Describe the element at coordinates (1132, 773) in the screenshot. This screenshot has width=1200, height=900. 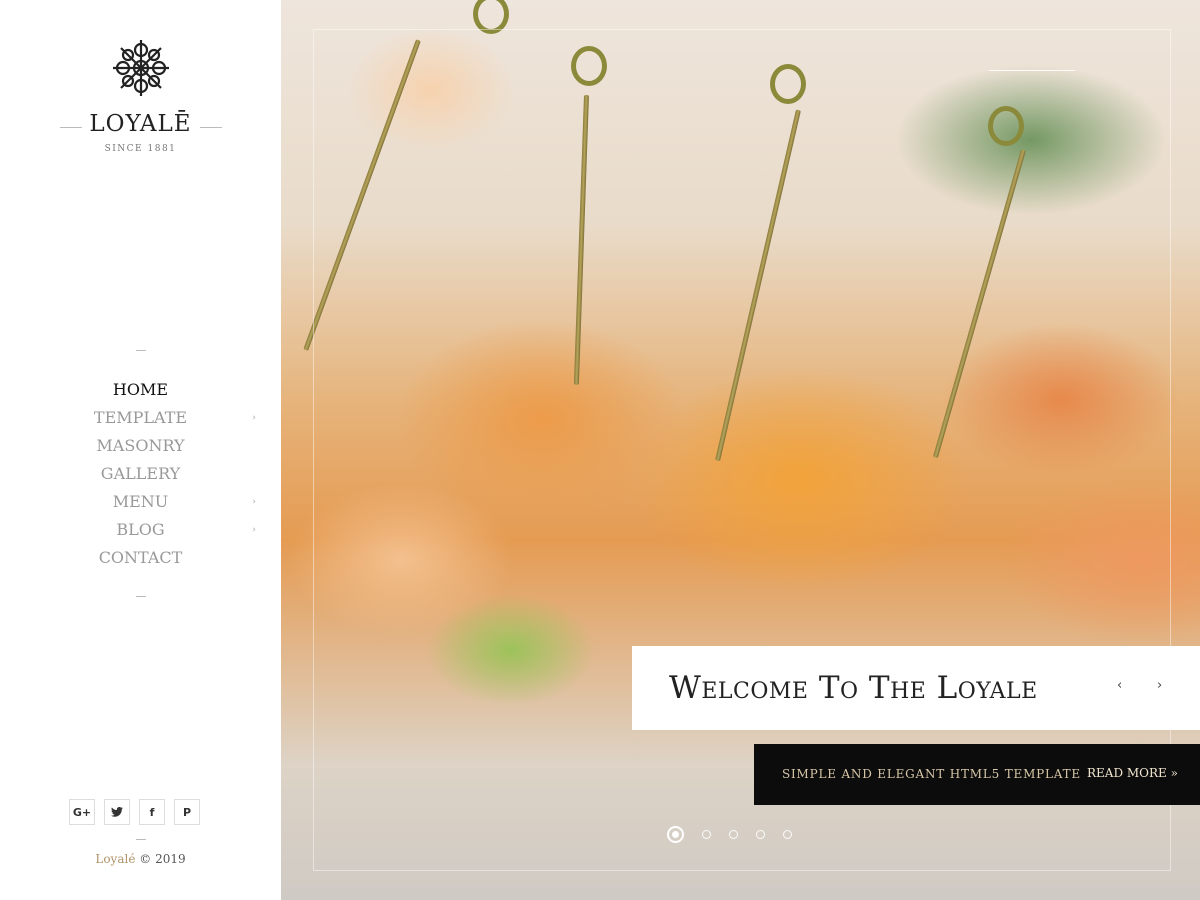
I see `read-more-link: READ MORE »` at that location.